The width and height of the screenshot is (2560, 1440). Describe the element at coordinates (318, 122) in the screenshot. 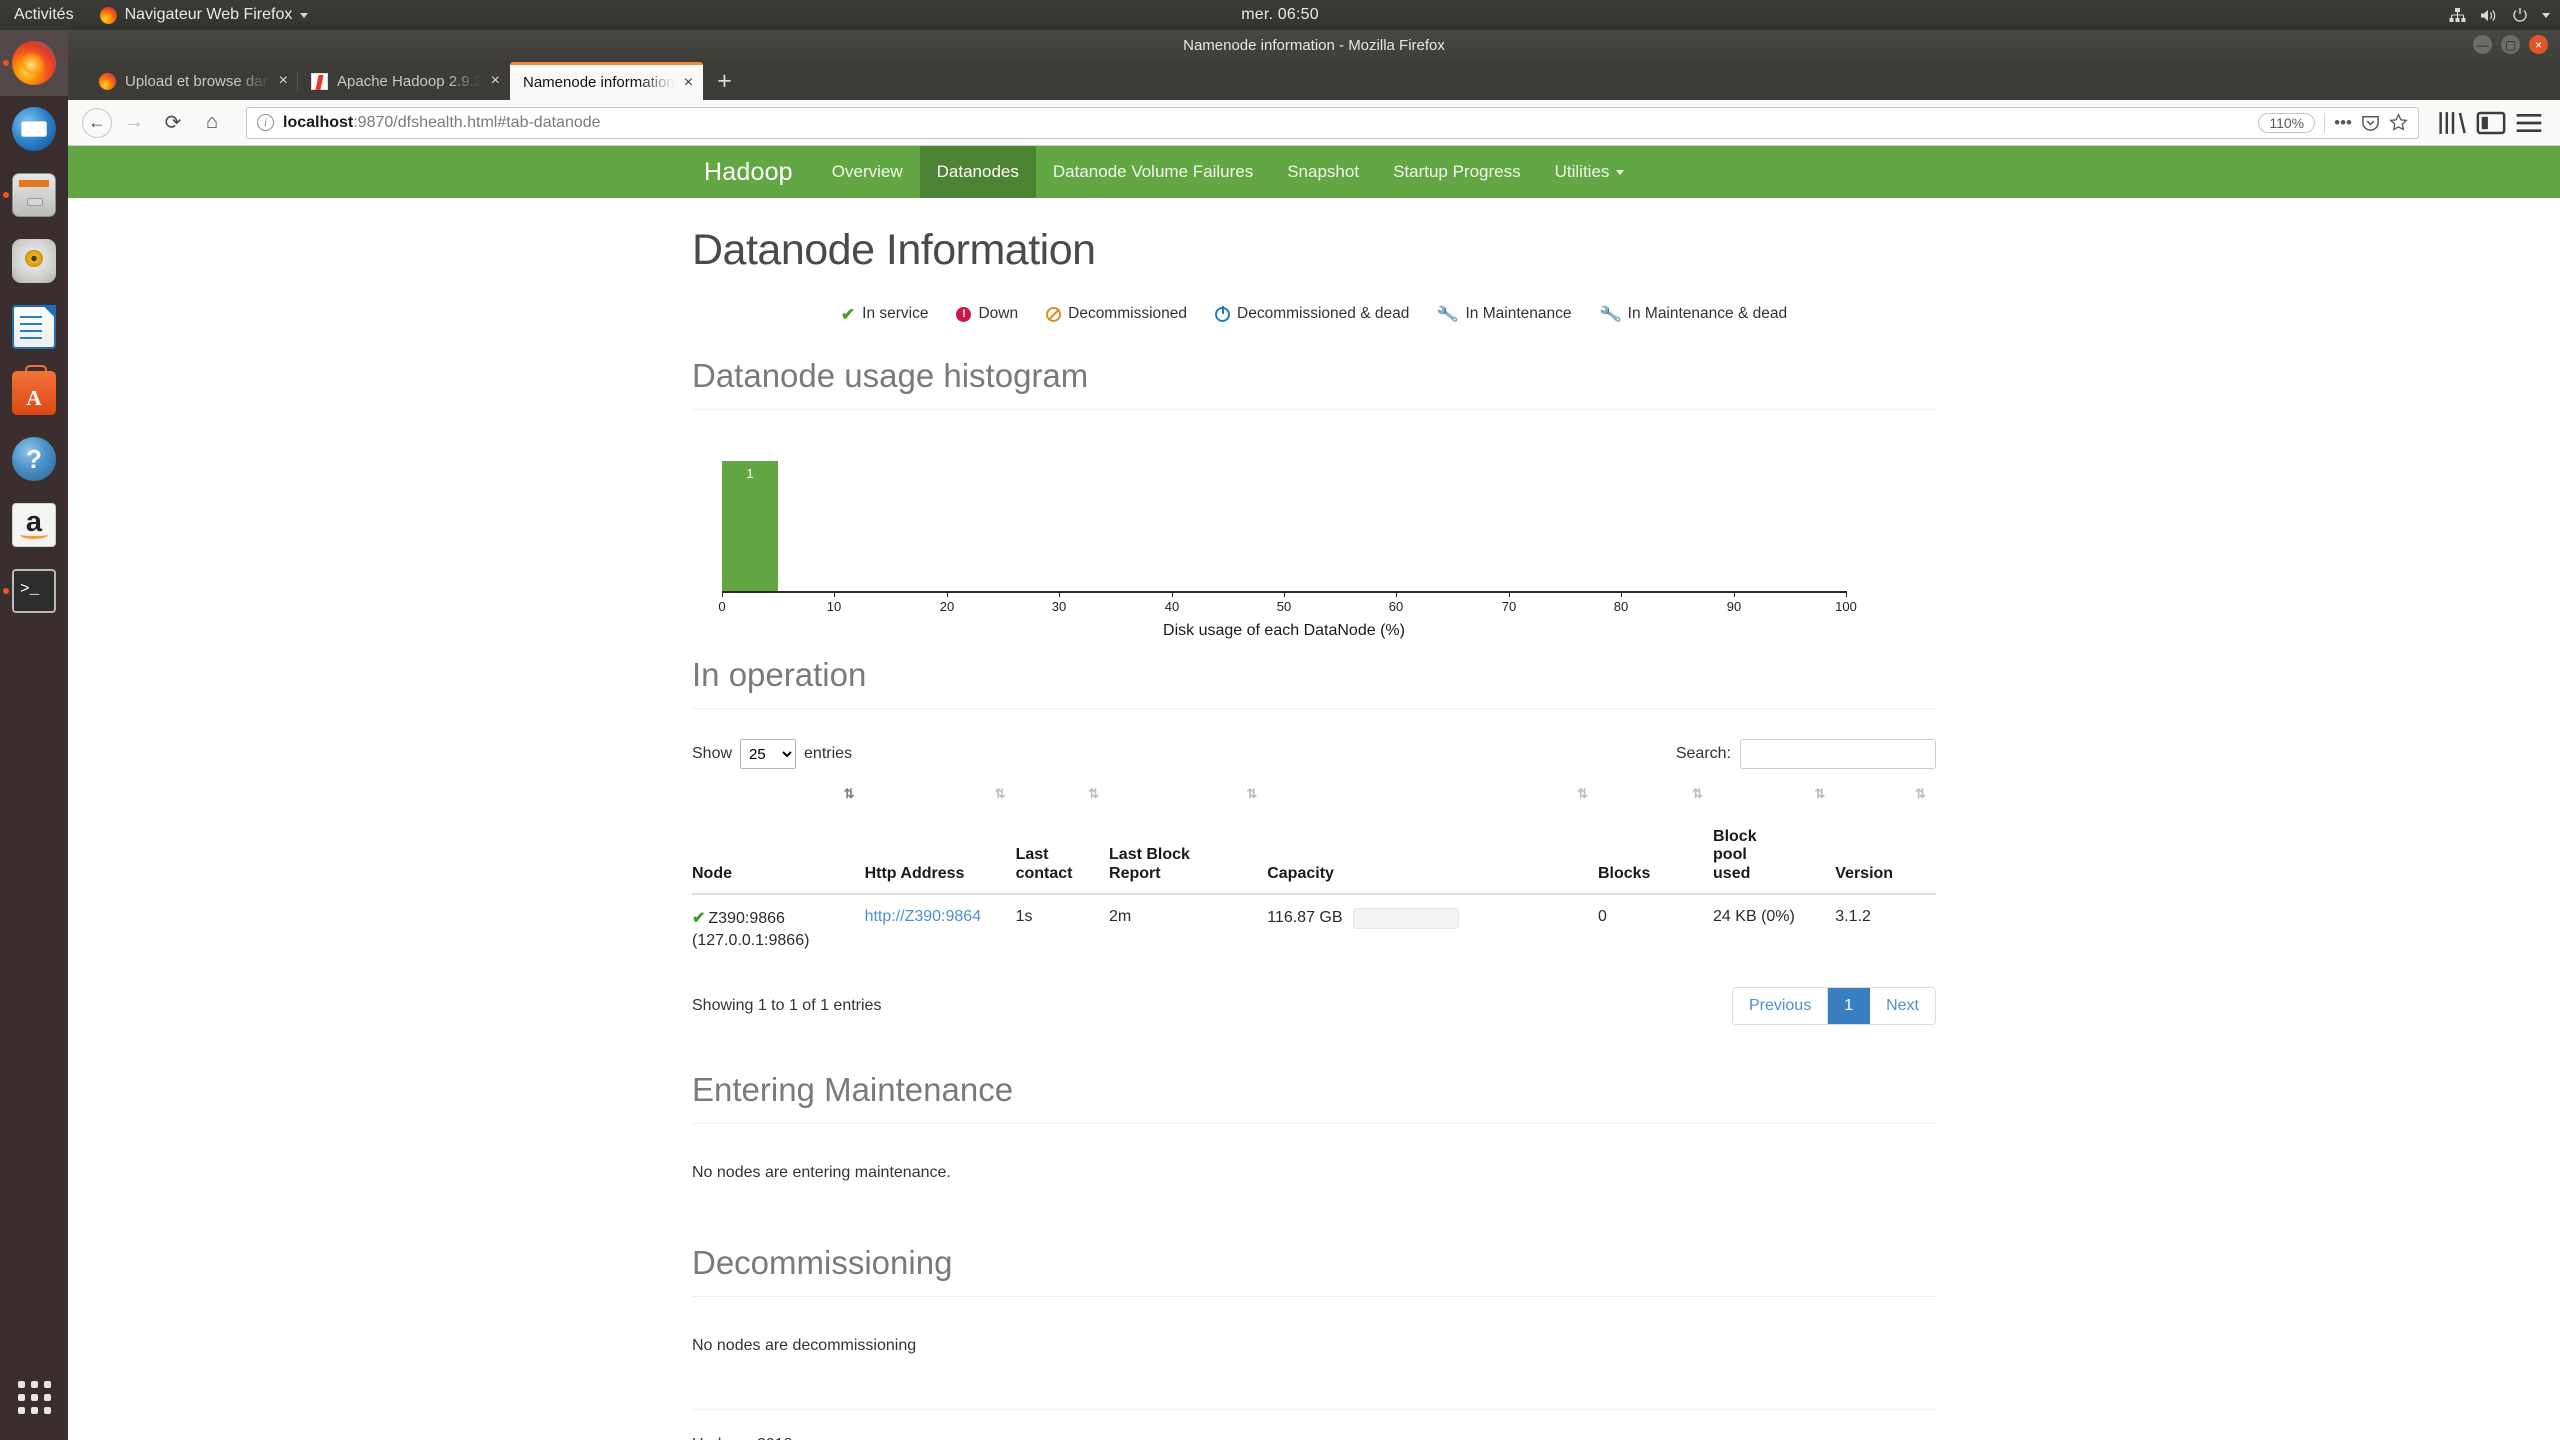

I see `url-host: localhost` at that location.